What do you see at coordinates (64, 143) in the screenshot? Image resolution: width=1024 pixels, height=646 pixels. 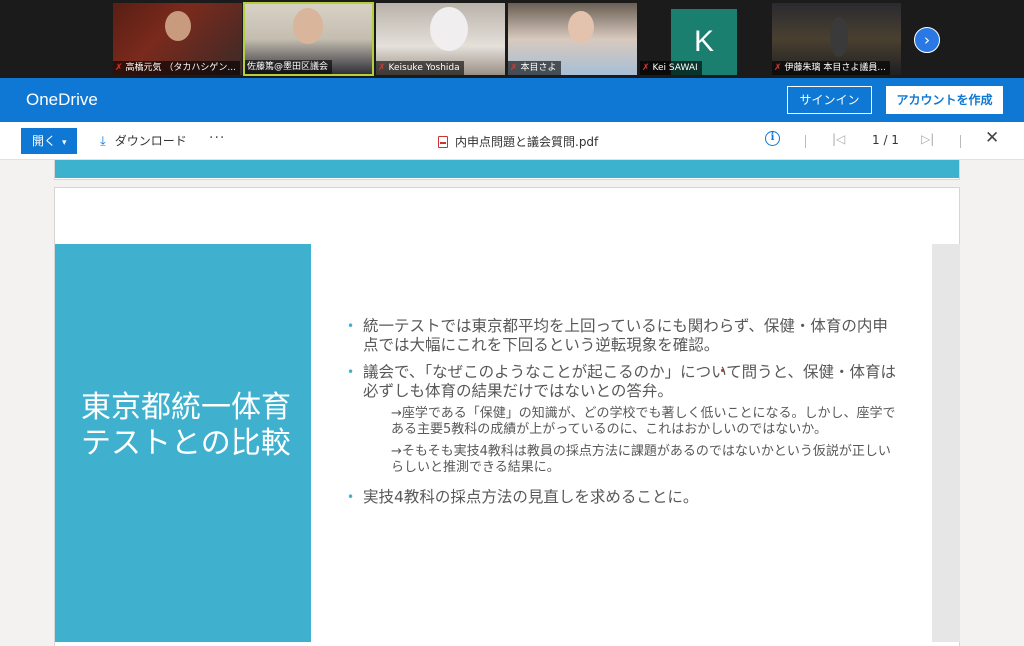 I see `chevron-down-icon: ▾` at bounding box center [64, 143].